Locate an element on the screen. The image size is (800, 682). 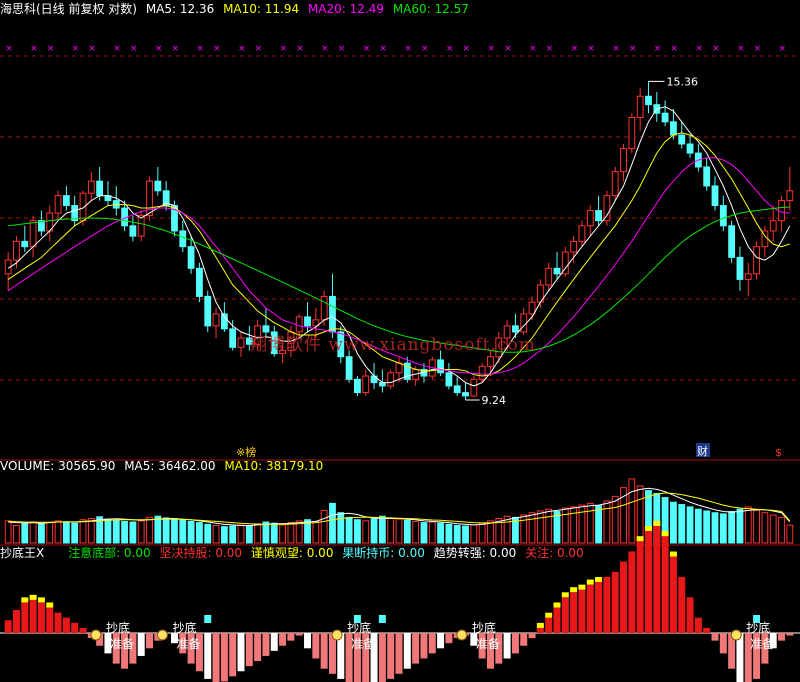
bottom-signal-2-sublabel: 准备 is located at coordinates (188, 644).